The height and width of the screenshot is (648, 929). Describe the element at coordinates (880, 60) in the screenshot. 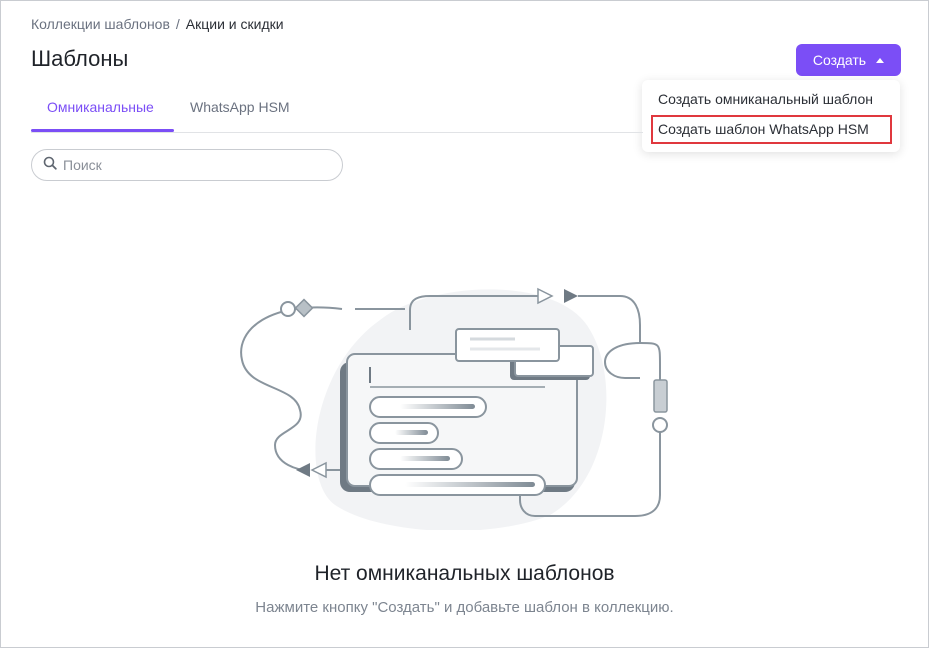

I see `caret-up-icon` at that location.